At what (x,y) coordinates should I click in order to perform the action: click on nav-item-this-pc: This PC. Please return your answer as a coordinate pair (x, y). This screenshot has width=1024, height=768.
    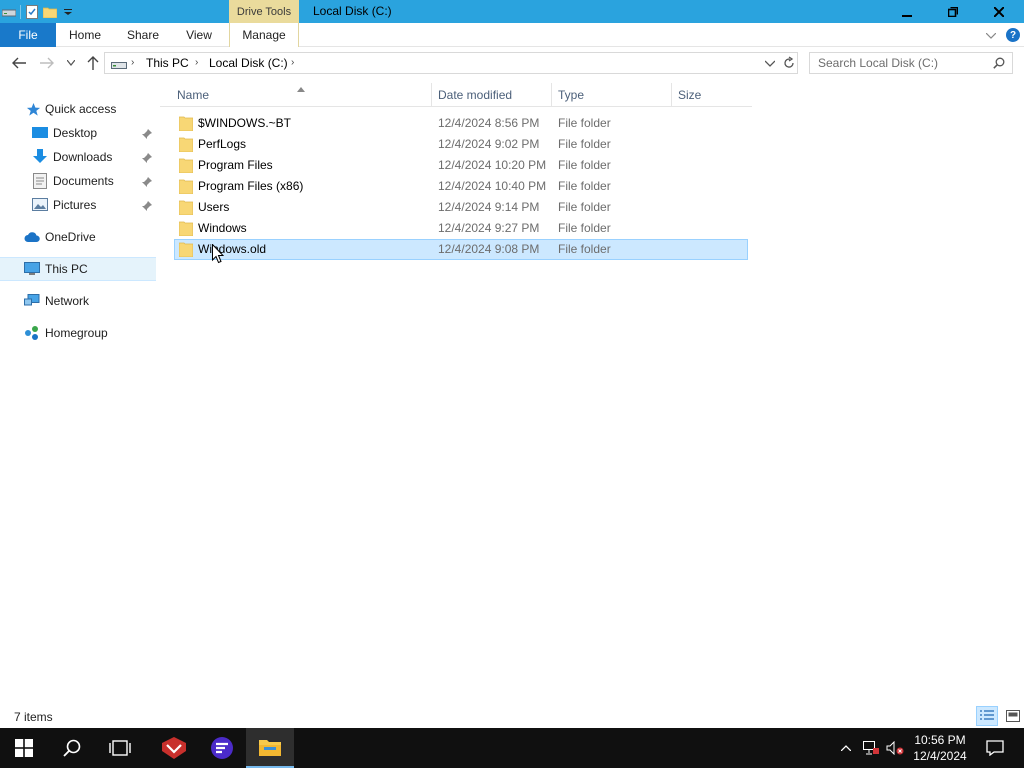
    Looking at the image, I should click on (78, 269).